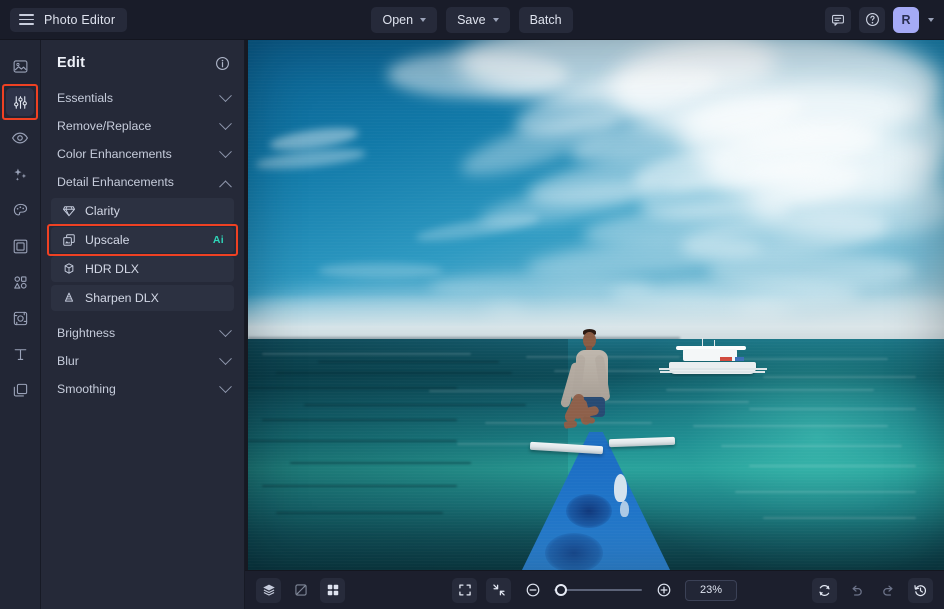 The height and width of the screenshot is (609, 944). I want to click on rail-item-frames, so click(20, 246).